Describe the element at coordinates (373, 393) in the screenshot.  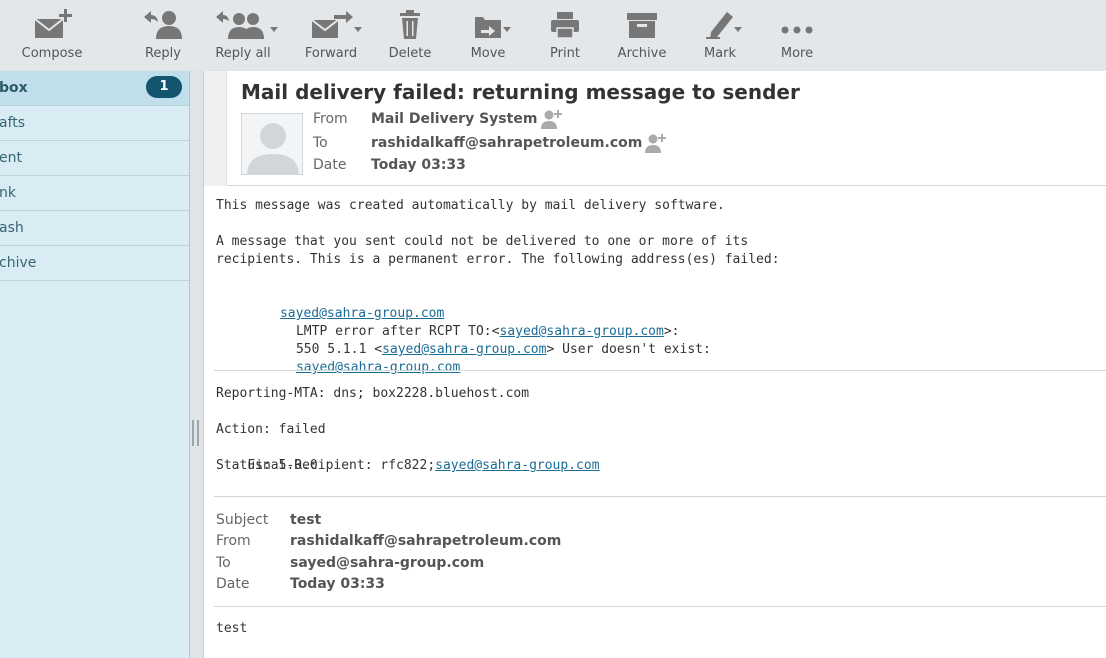
I see `reporting-mta-line: Reporting-MTA: dns; box2228.bluehost.com` at that location.